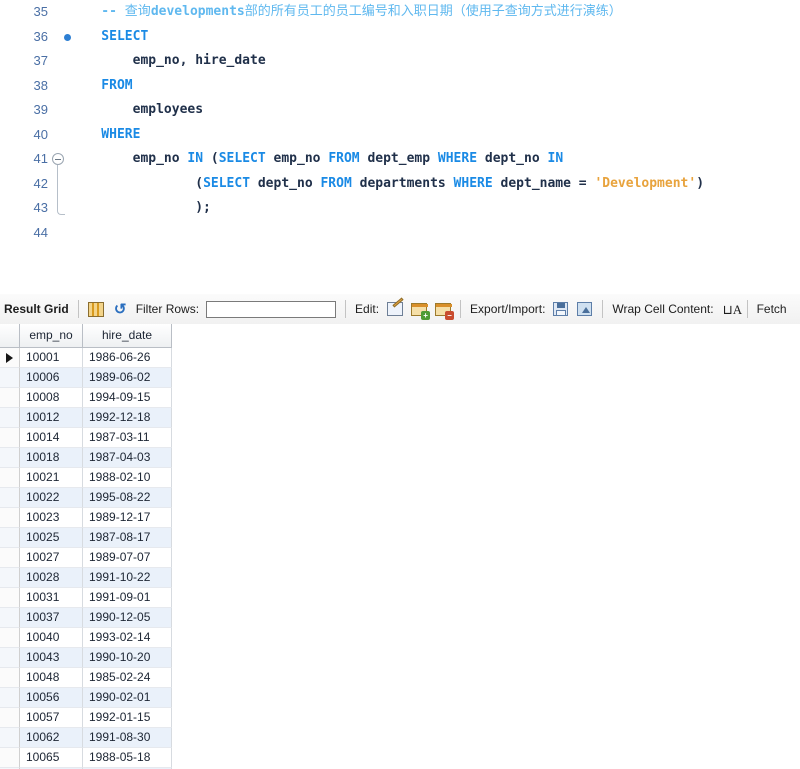 This screenshot has width=800, height=769. What do you see at coordinates (127, 418) in the screenshot?
I see `table-cell: 1992-12-18` at bounding box center [127, 418].